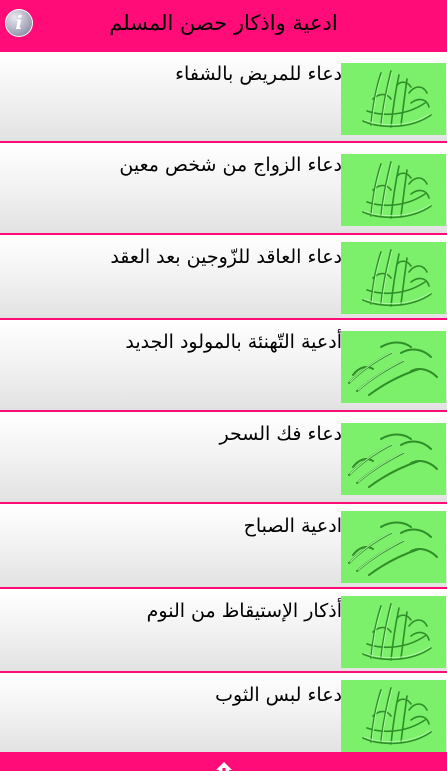 The image size is (447, 771). Describe the element at coordinates (233, 342) in the screenshot. I see `list-item-label: أدعية التّهنئة بالمولود الجديد` at that location.